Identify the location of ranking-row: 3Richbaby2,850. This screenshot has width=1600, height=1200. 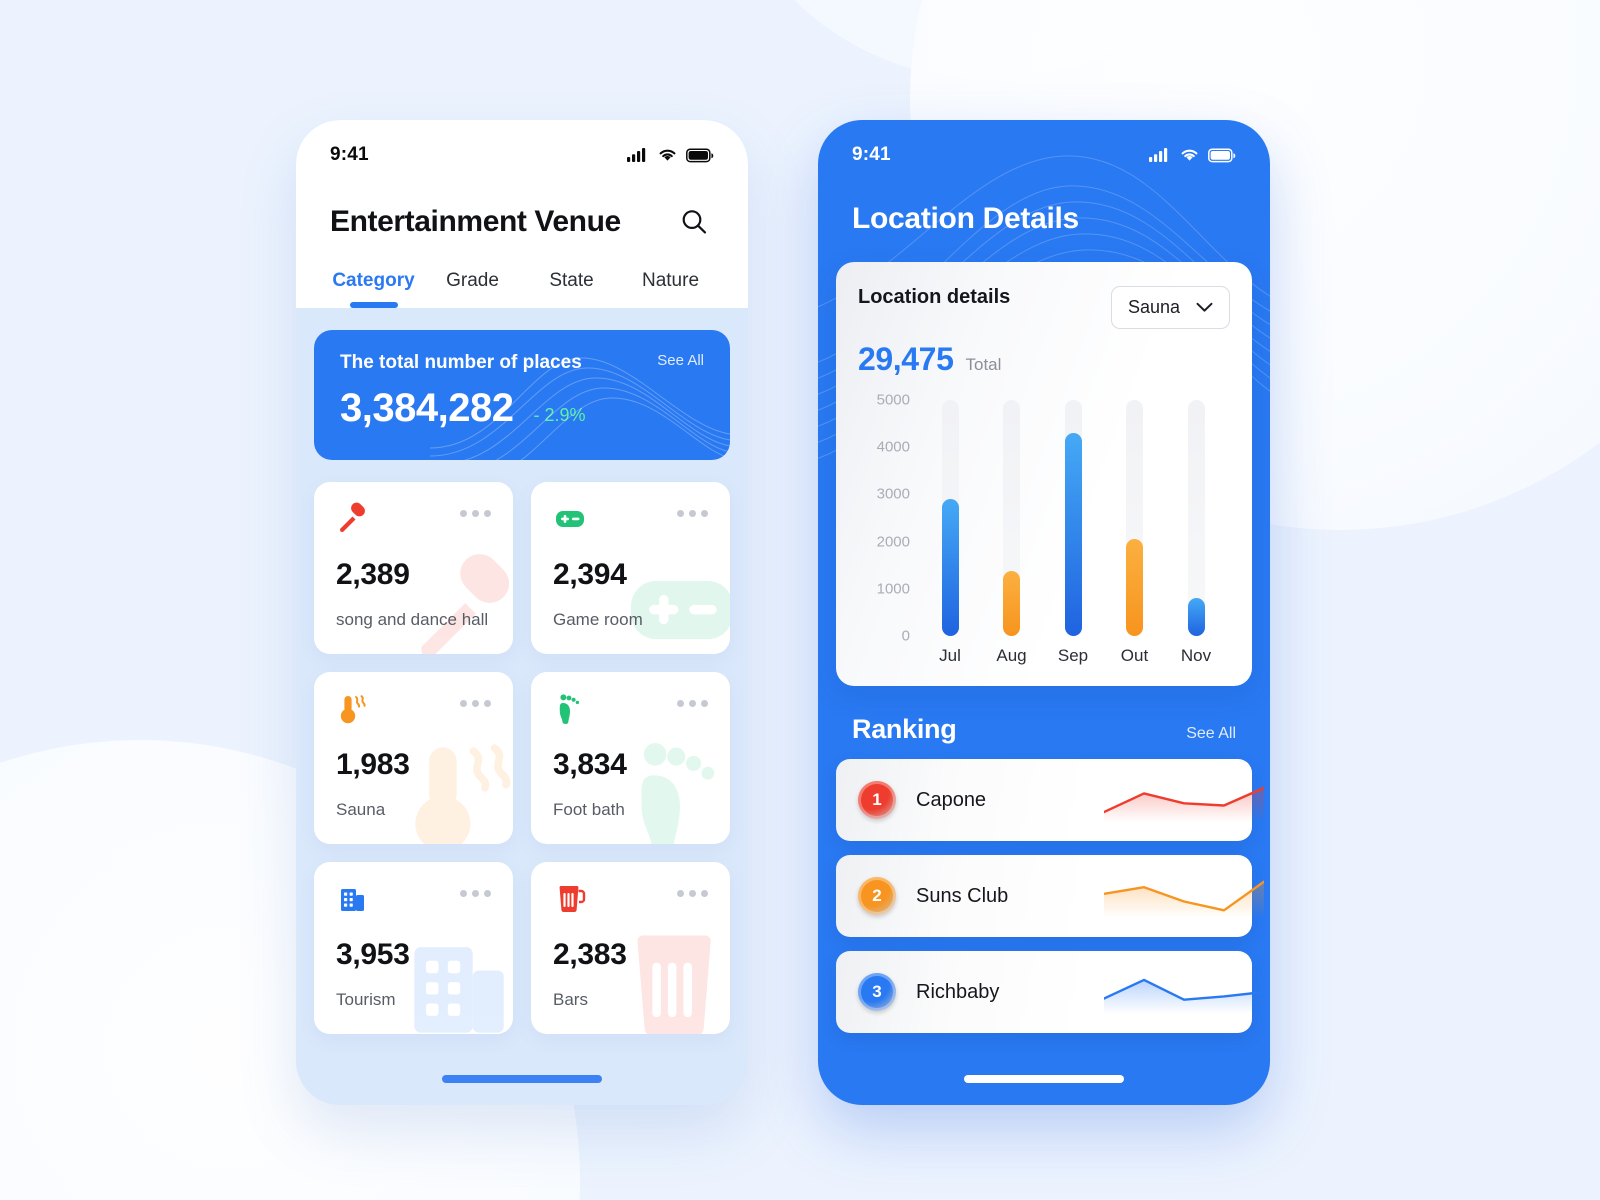
(1050, 992).